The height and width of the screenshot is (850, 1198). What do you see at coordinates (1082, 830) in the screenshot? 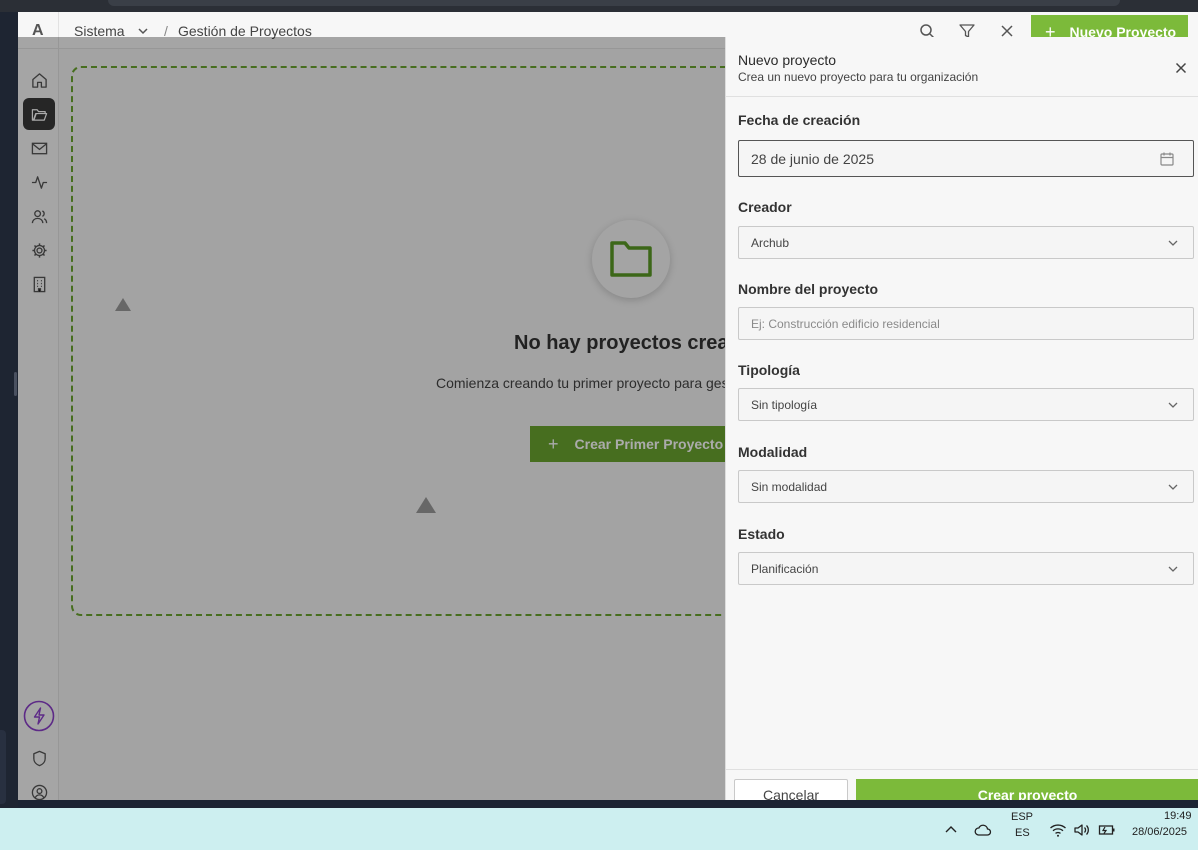
I see `volume-icon` at bounding box center [1082, 830].